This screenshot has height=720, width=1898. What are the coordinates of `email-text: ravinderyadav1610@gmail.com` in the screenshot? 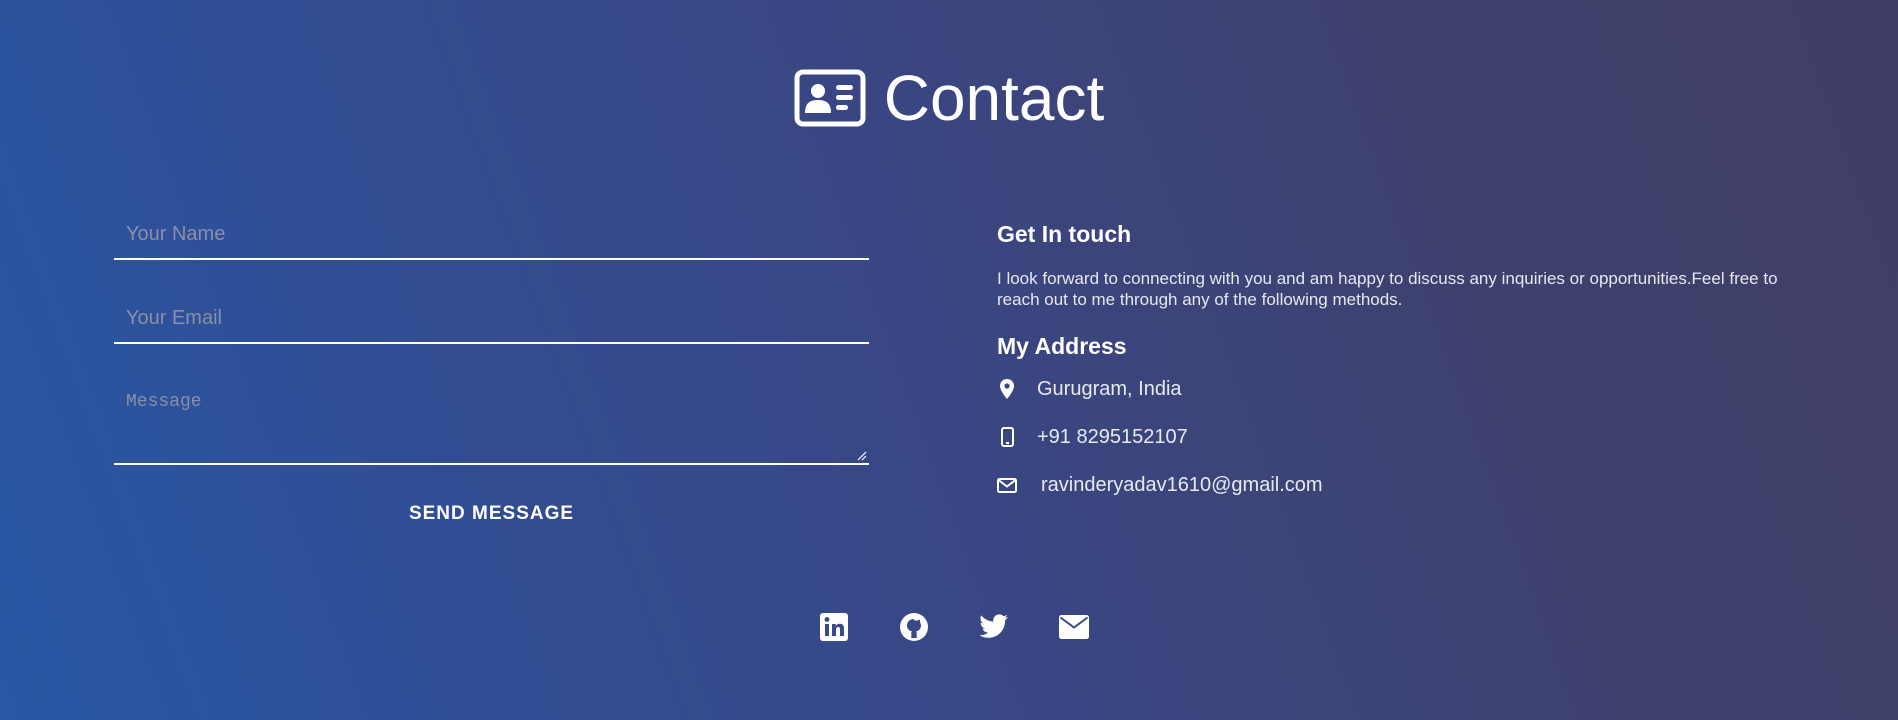 It's located at (1182, 484).